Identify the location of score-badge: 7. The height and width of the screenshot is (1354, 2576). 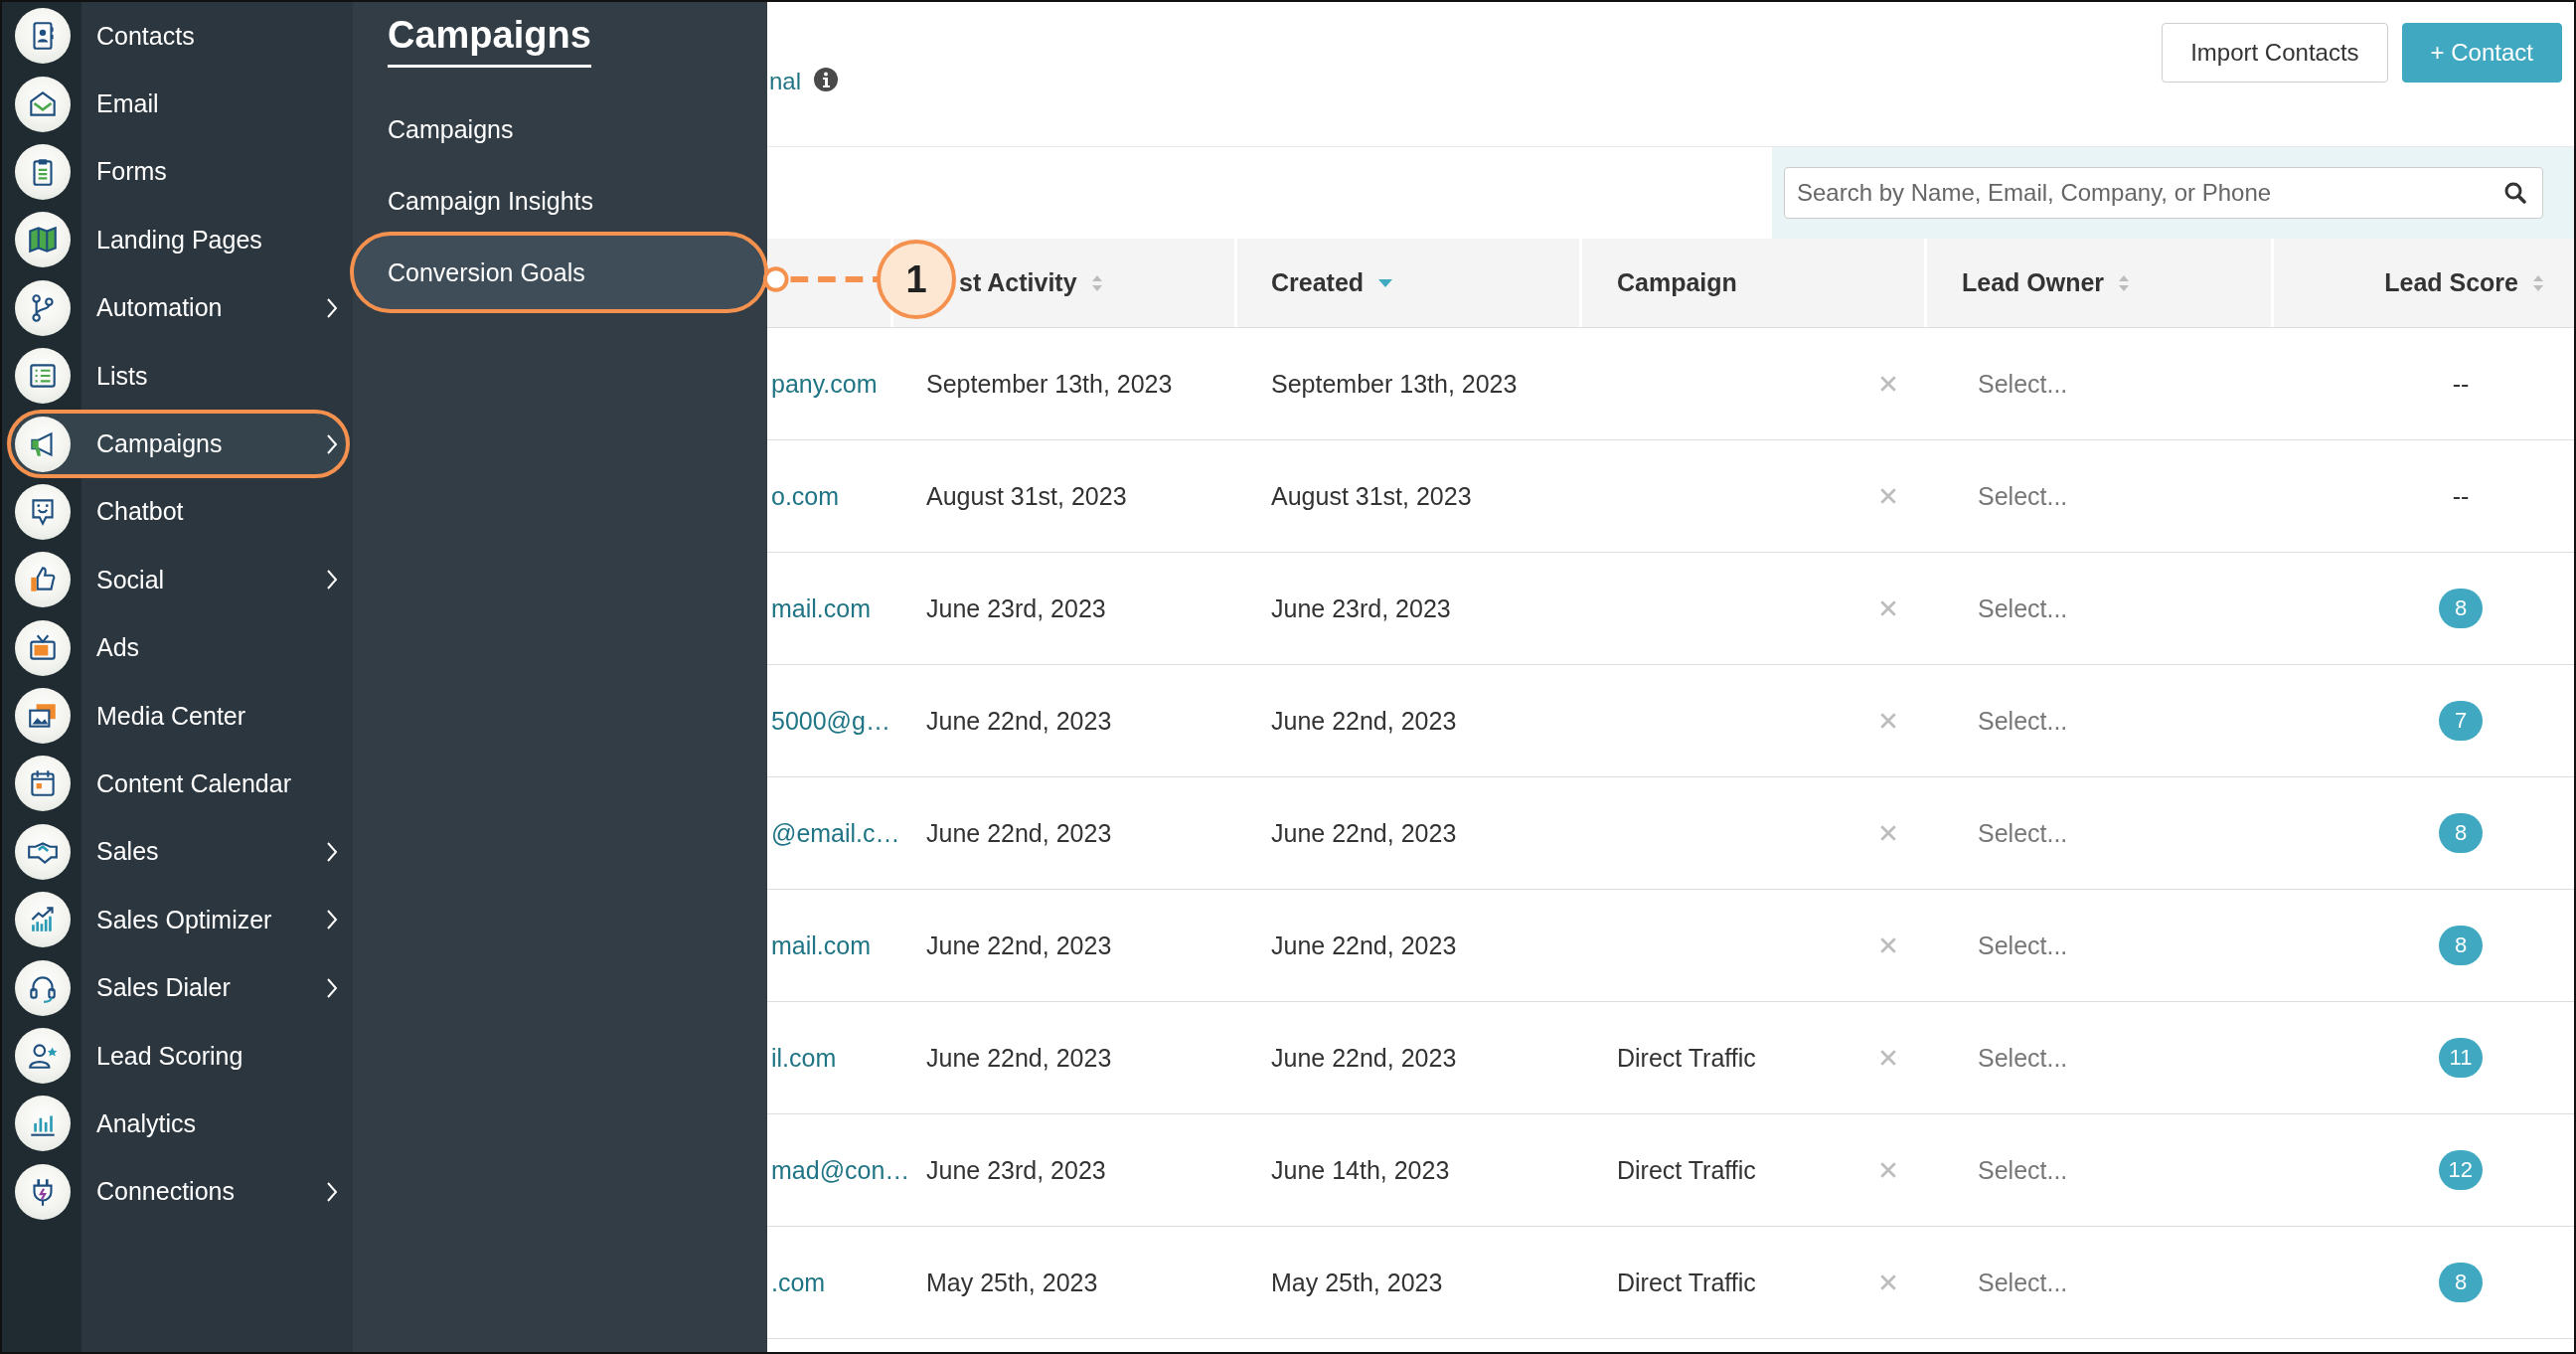
(2461, 721).